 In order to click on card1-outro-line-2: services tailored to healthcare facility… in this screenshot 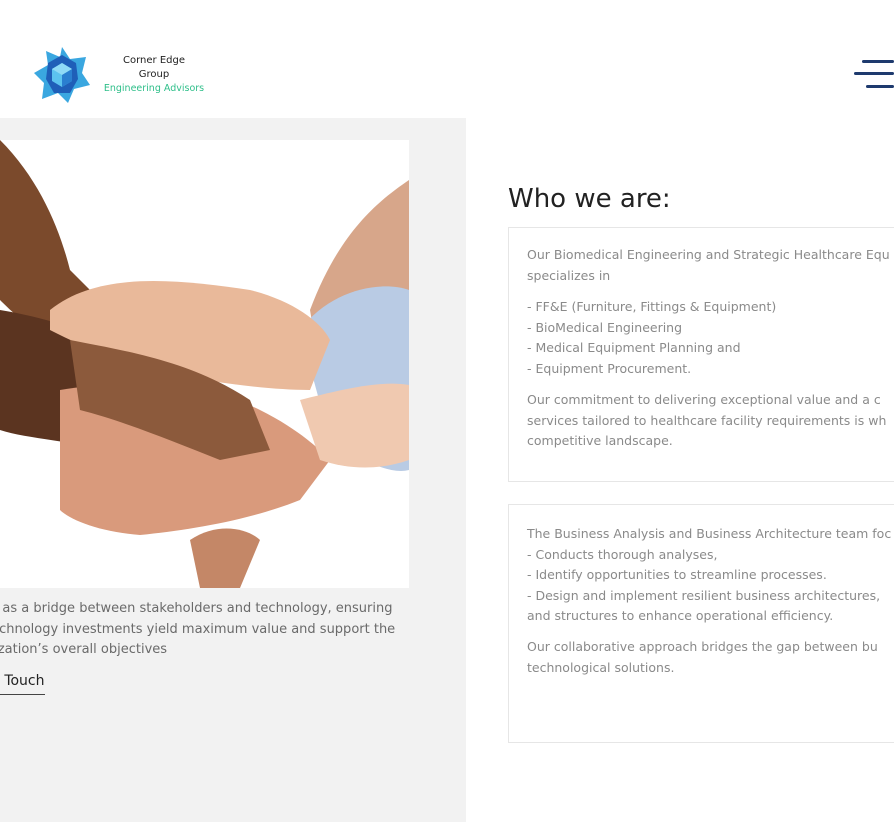, I will do `click(707, 420)`.